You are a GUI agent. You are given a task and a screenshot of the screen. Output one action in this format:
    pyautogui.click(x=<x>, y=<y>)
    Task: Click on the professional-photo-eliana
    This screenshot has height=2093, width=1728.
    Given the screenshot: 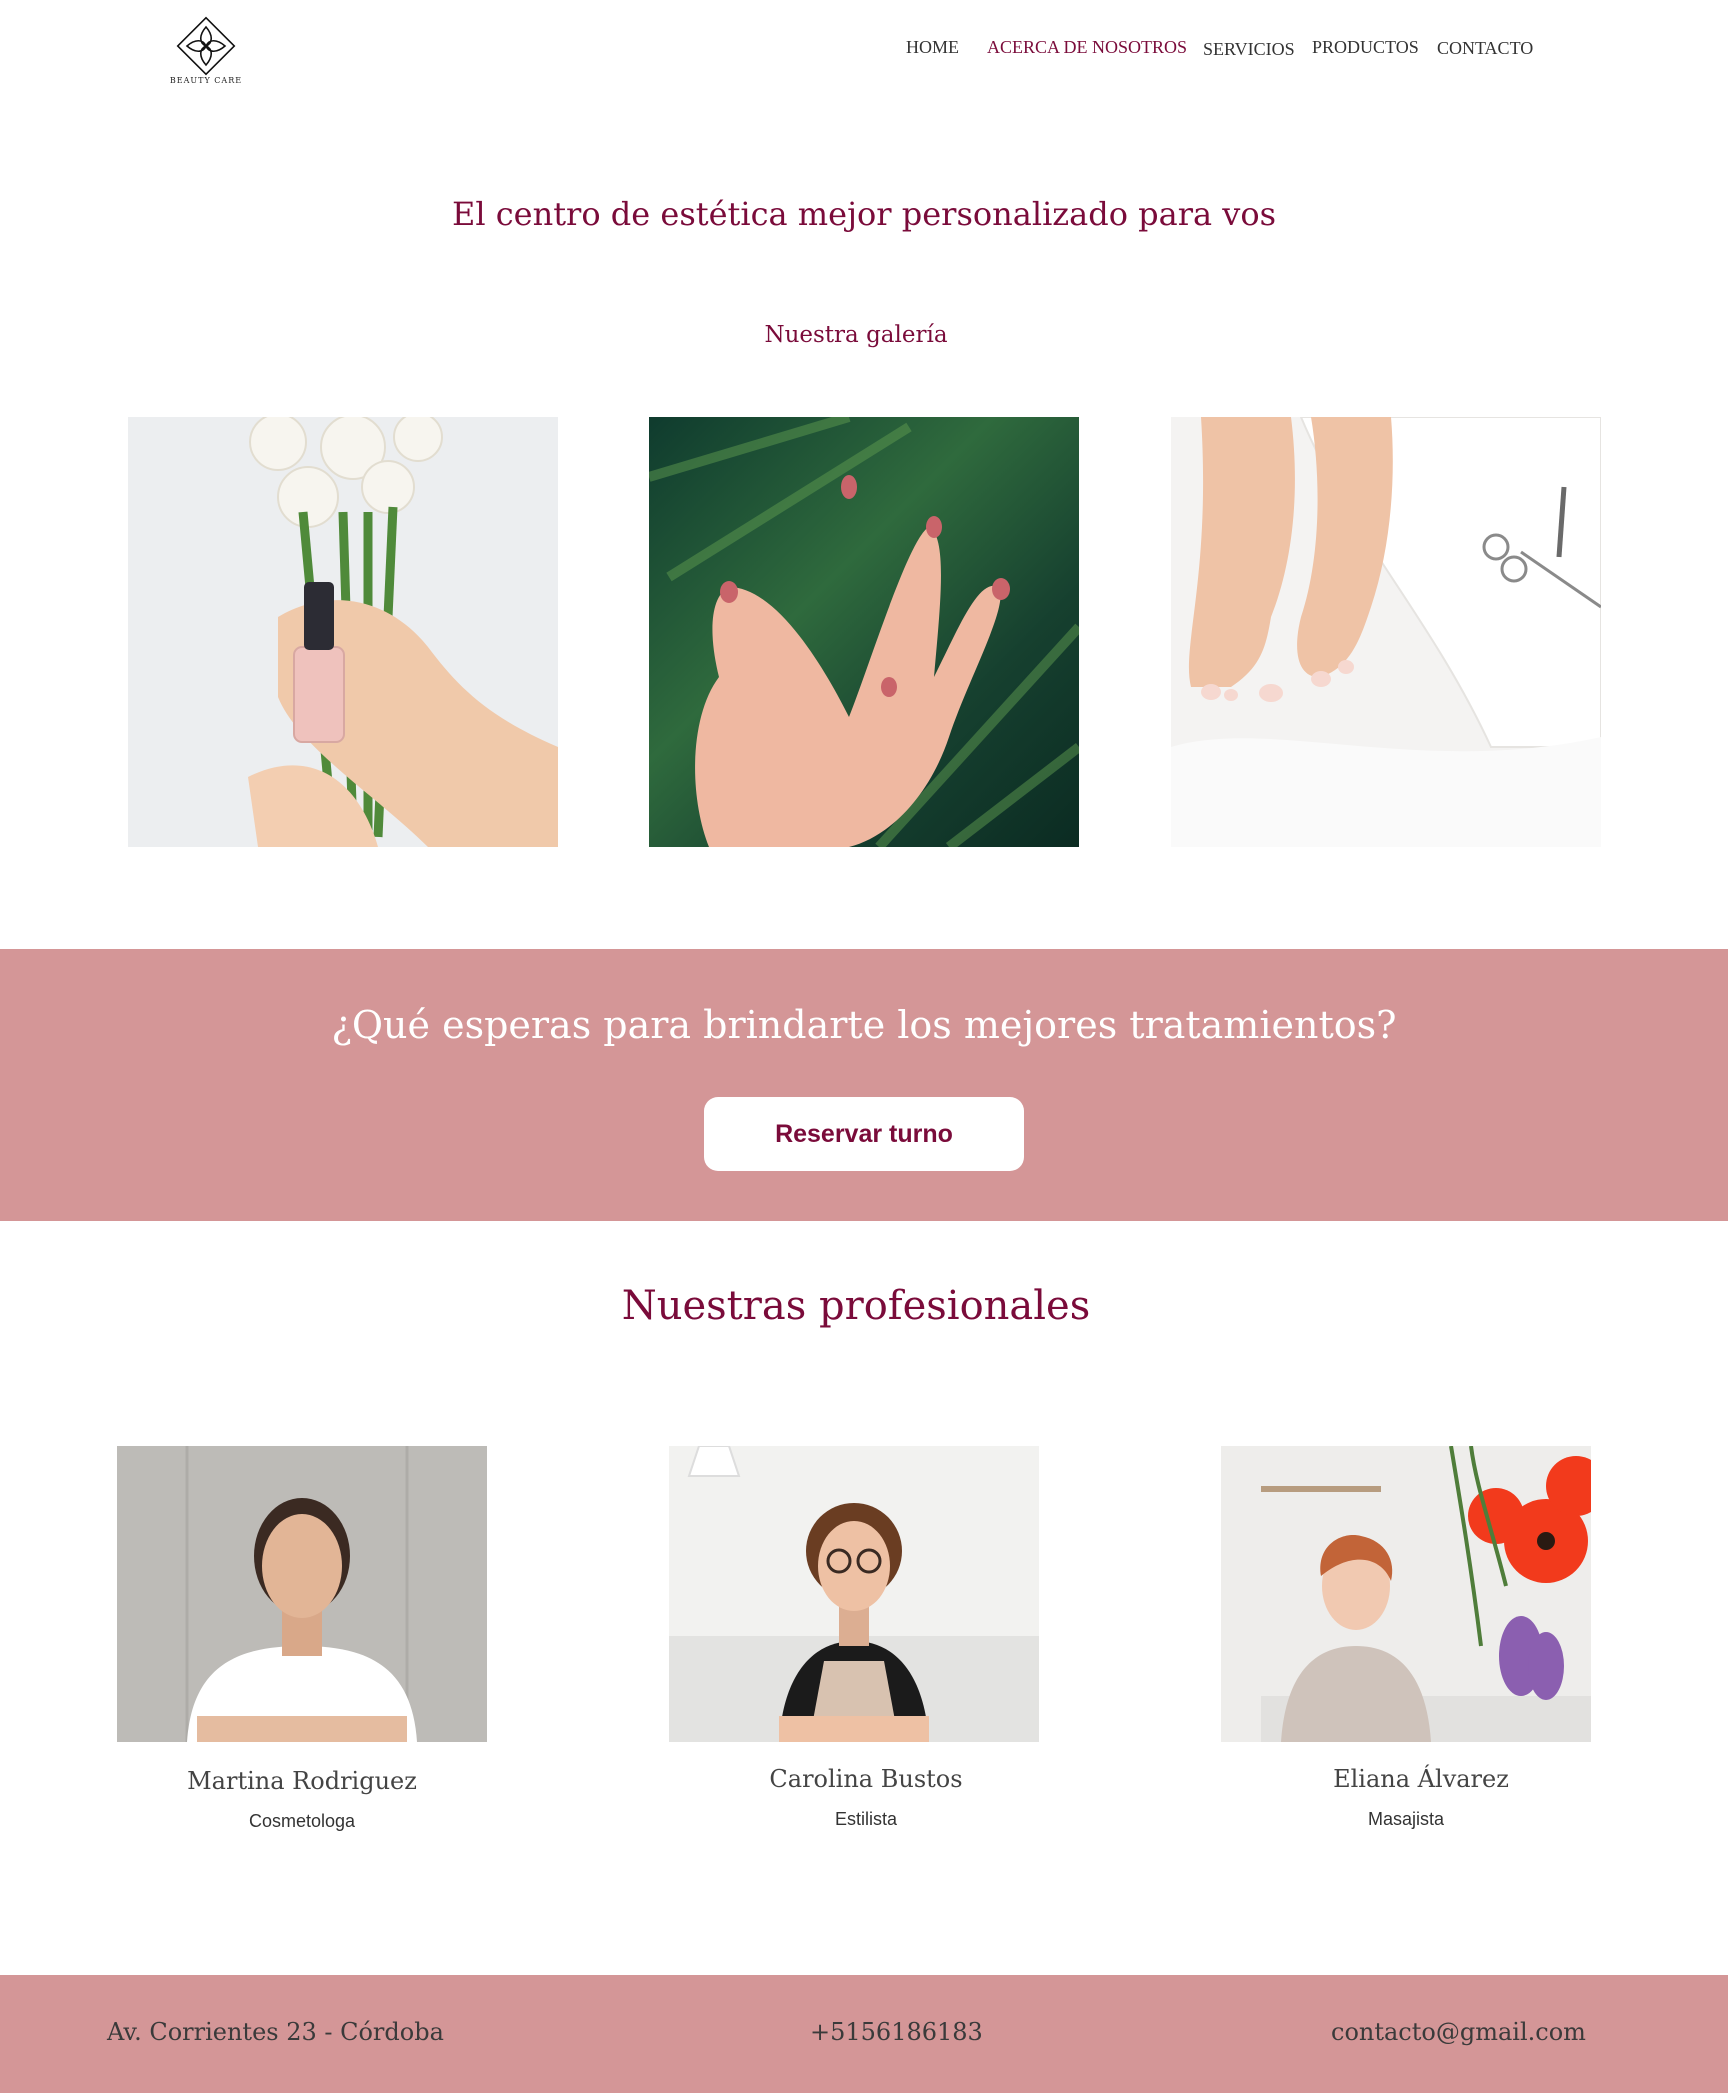 What is the action you would take?
    pyautogui.click(x=1406, y=1594)
    